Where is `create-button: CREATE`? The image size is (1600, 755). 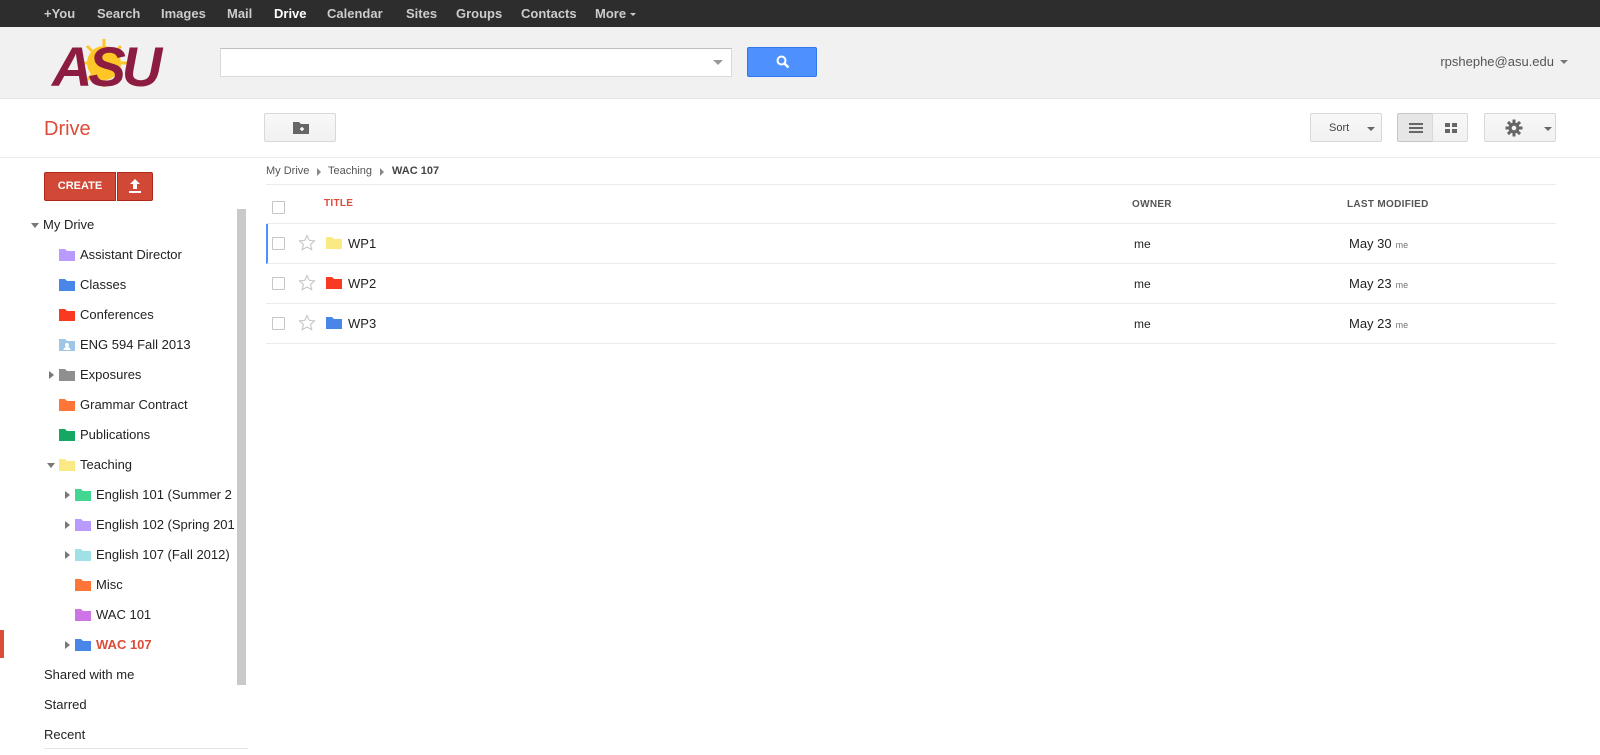
create-button: CREATE is located at coordinates (80, 186).